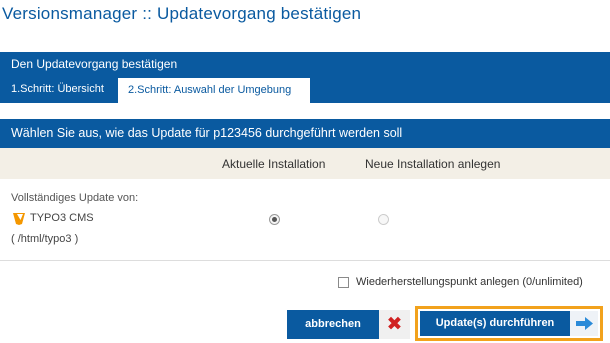  What do you see at coordinates (19, 218) in the screenshot?
I see `typo3-logo-icon` at bounding box center [19, 218].